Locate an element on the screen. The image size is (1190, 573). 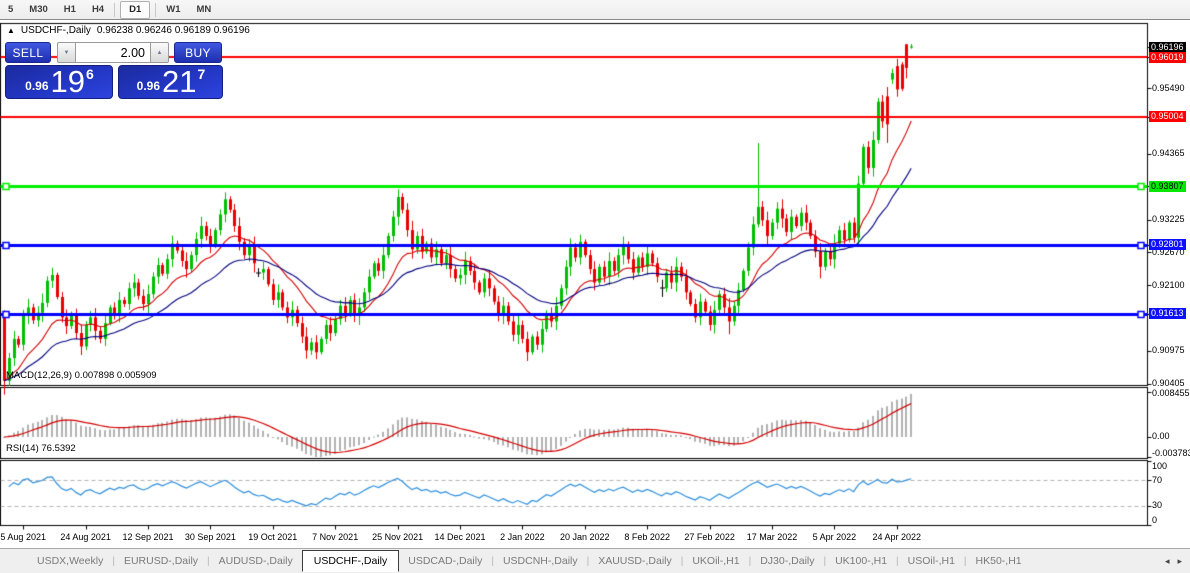
tab-usdcnh-daily: USDCNH-,Daily is located at coordinates (540, 561).